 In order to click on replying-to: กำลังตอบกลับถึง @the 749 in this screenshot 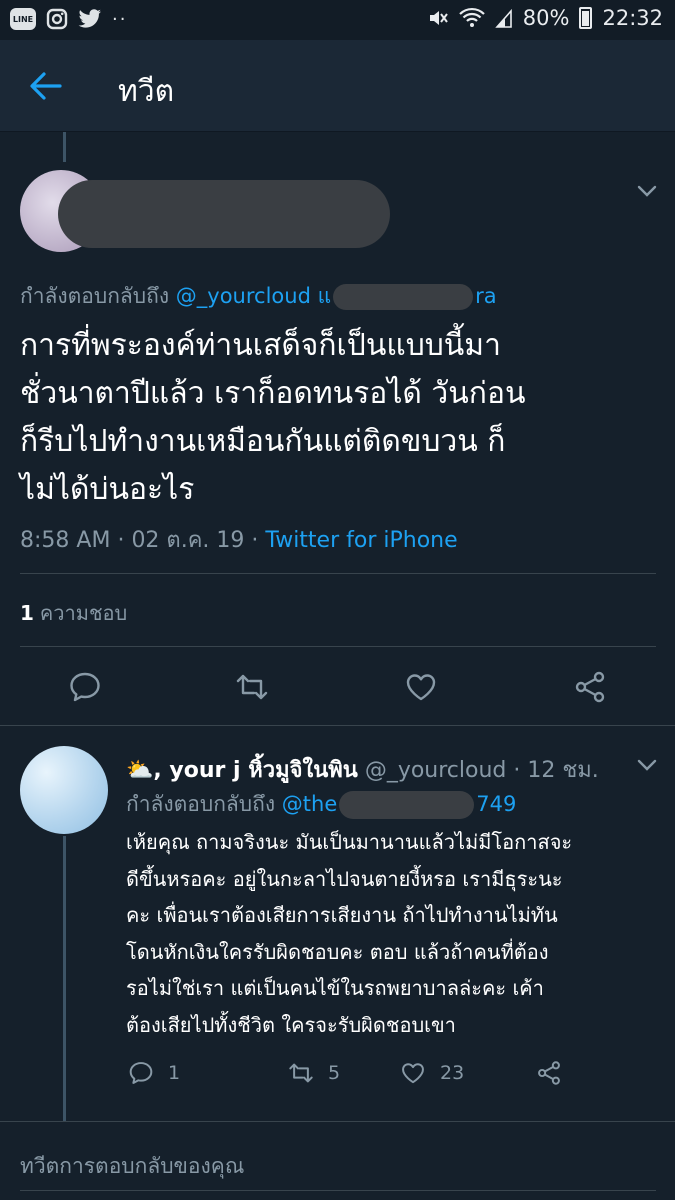, I will do `click(321, 804)`.